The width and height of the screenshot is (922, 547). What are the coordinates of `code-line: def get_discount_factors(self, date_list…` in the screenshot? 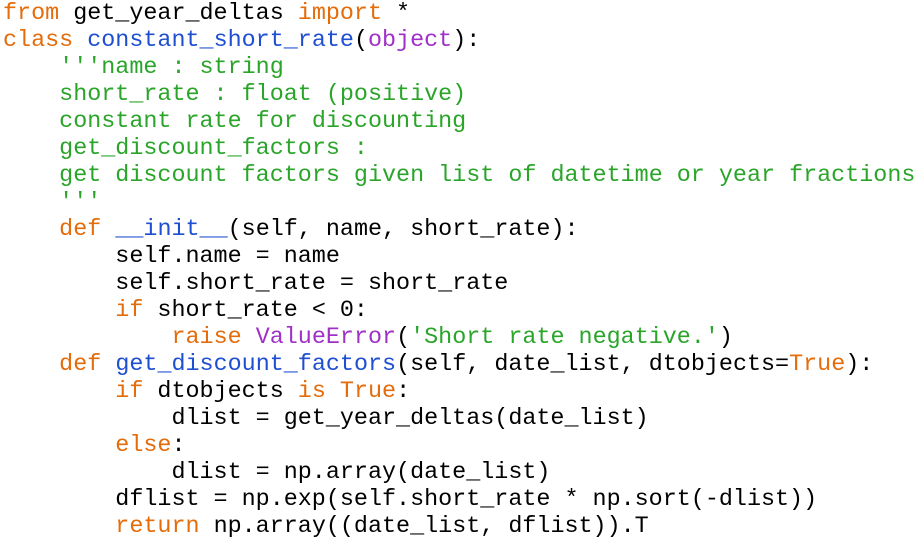 It's located at (459, 365).